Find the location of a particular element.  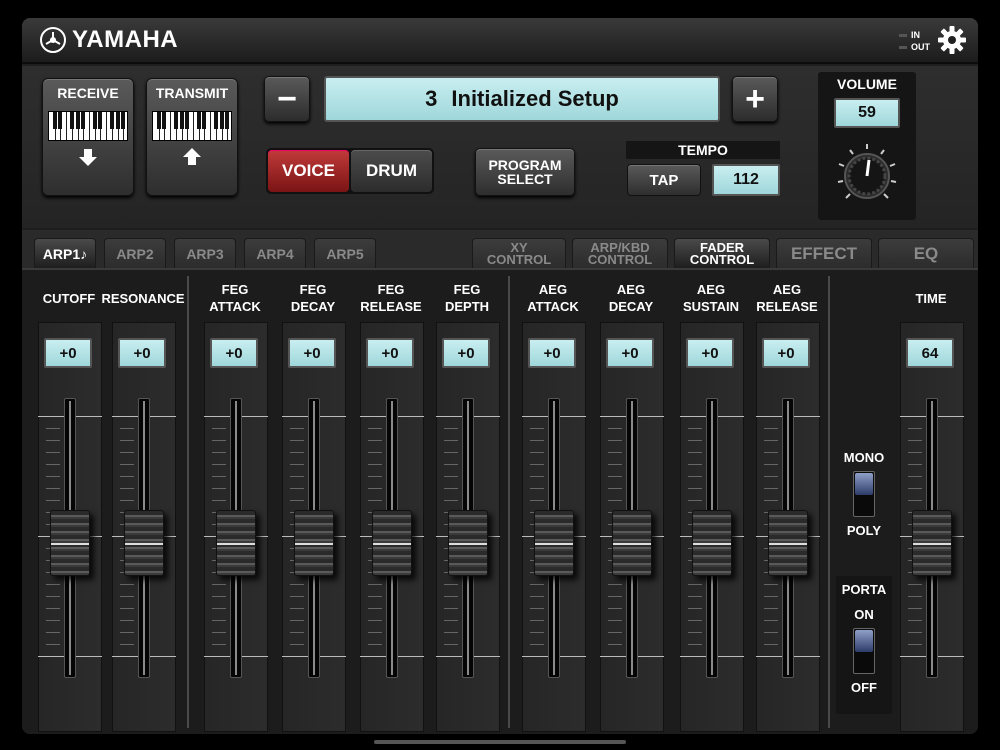

program-select-button: PROGRAM SELECT is located at coordinates (525, 172).